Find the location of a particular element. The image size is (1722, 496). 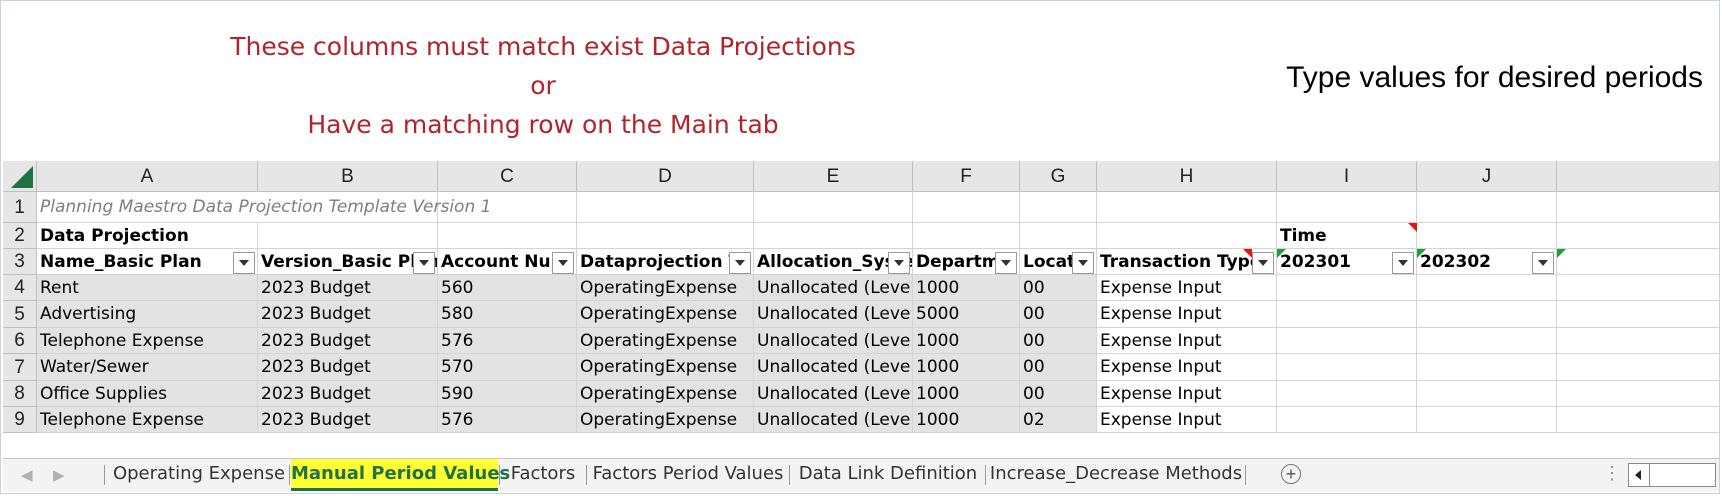

add-sheet-icon: + is located at coordinates (1291, 474).